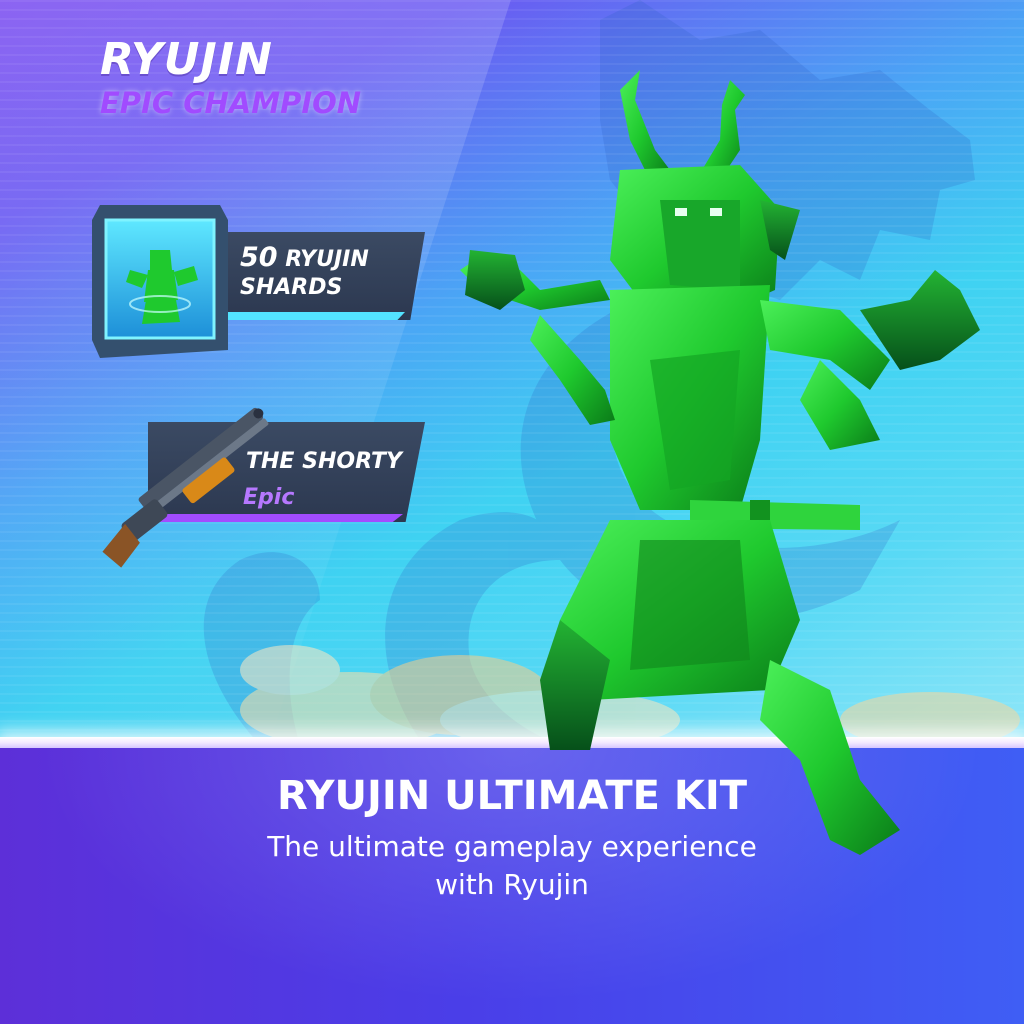 The image size is (1024, 1024). I want to click on weapon-rarity: Epic, so click(269, 497).